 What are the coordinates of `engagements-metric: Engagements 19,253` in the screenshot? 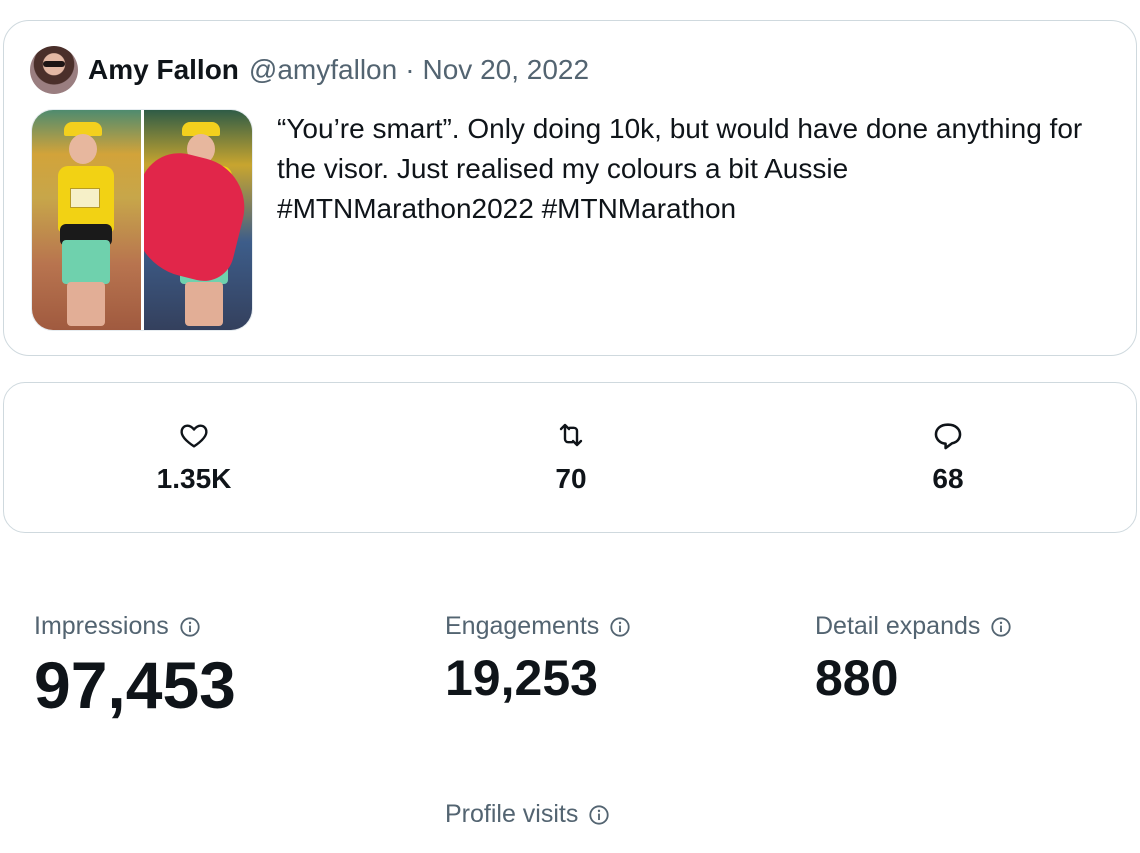 It's located at (538, 659).